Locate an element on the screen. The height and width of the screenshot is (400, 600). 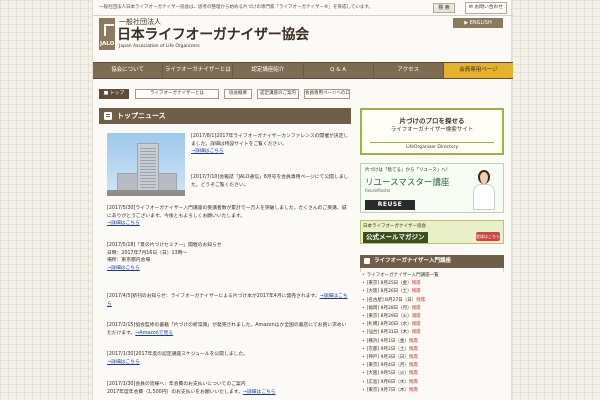
org-name: 日本ライフオーガナイザー協会 is located at coordinates (213, 35).